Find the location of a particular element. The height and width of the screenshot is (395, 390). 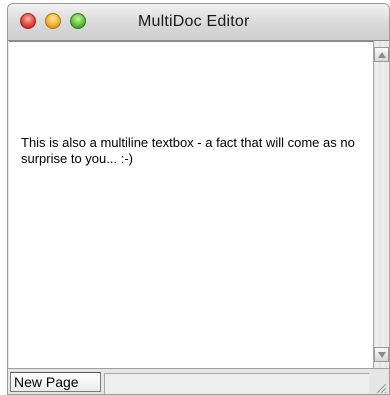

bottom-bar: New Page is located at coordinates (198, 381).